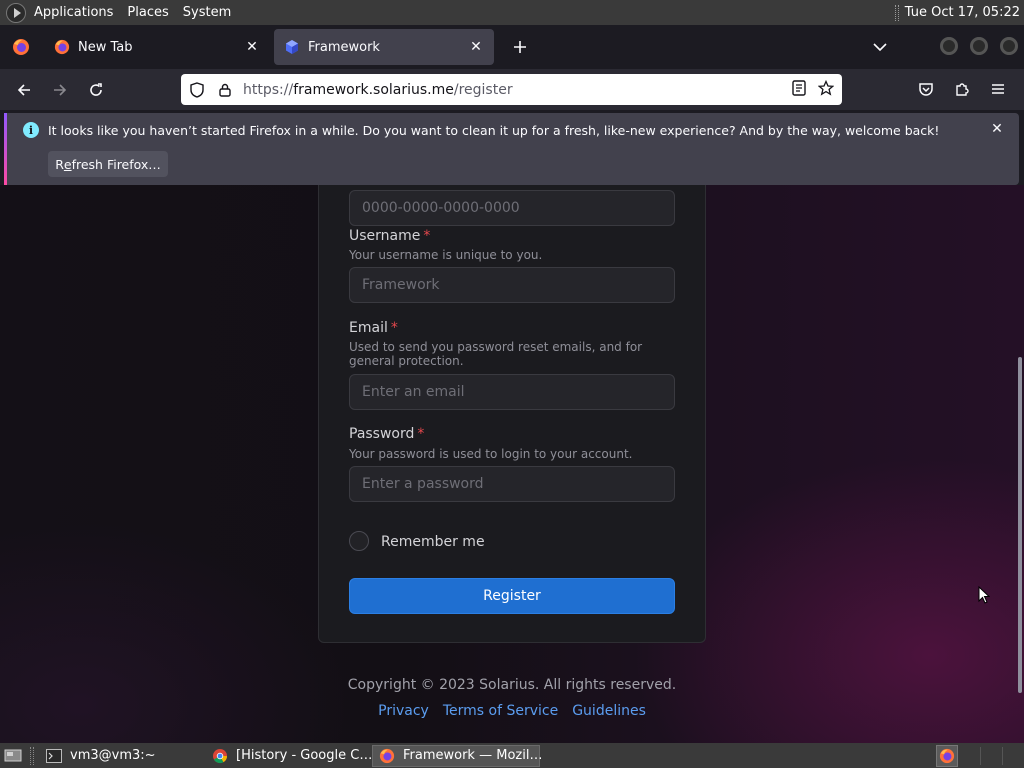 Image resolution: width=1024 pixels, height=768 pixels. I want to click on puzzle-piece-icon, so click(962, 89).